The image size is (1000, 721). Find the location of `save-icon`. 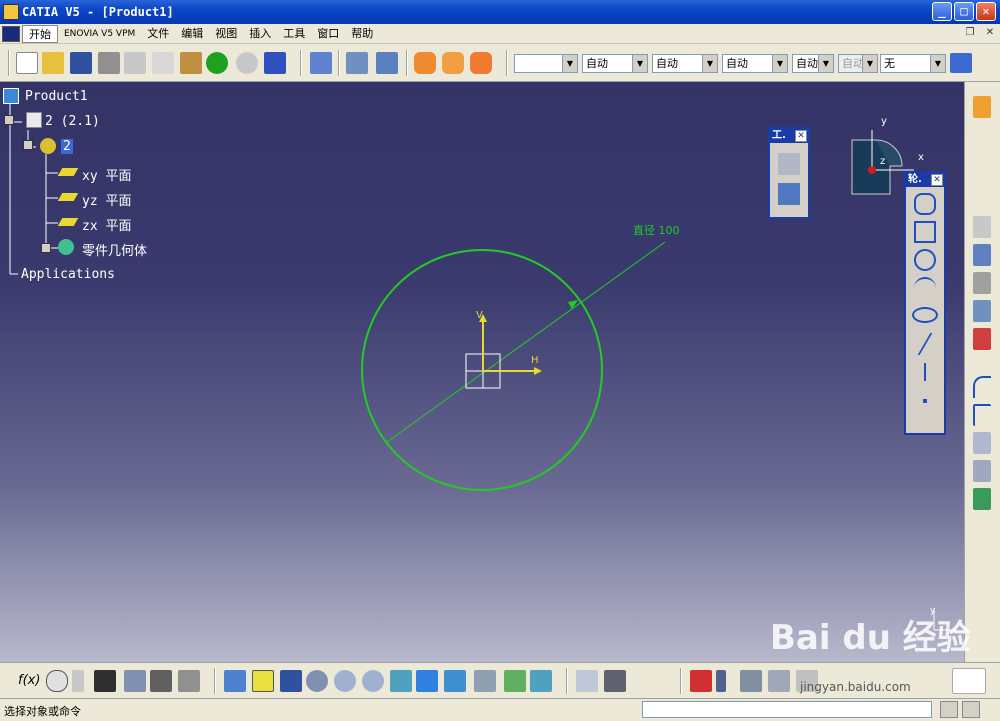

save-icon is located at coordinates (81, 63).